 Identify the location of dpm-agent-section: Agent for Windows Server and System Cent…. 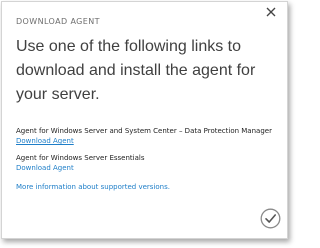
(144, 136).